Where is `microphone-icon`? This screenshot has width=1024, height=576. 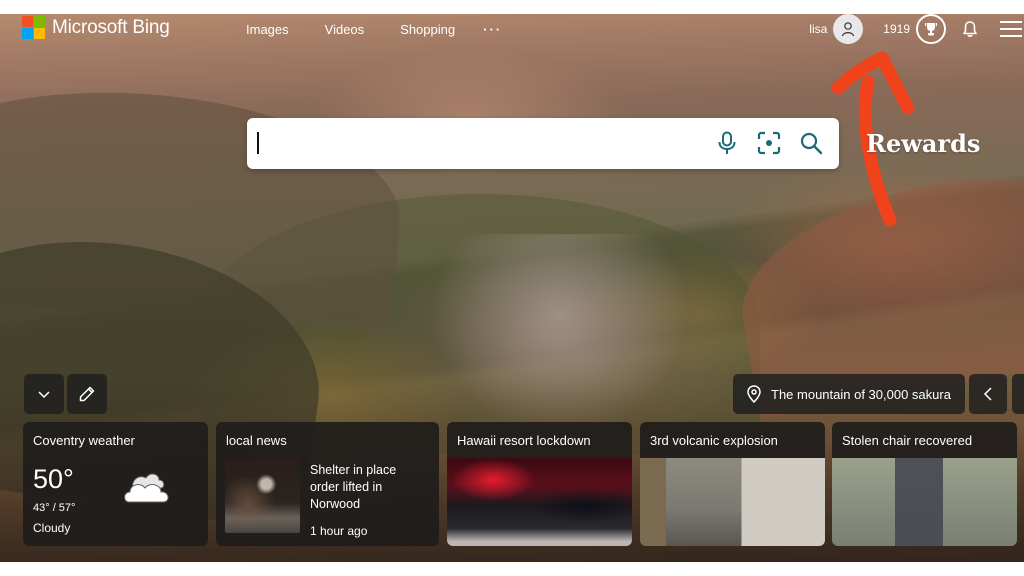 microphone-icon is located at coordinates (727, 142).